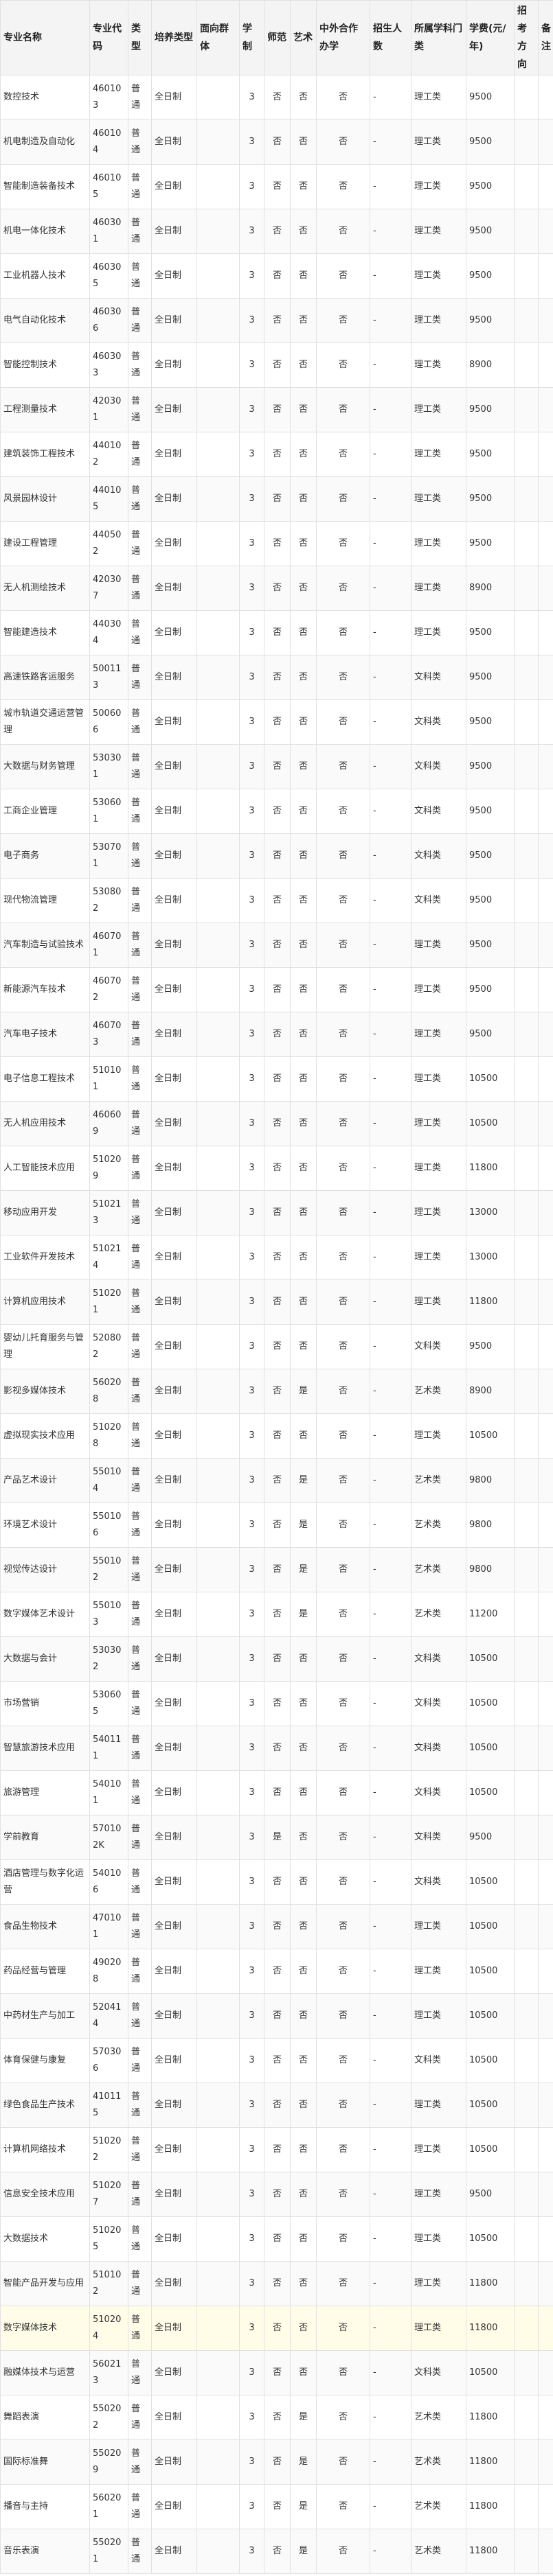 Image resolution: width=553 pixels, height=2576 pixels. What do you see at coordinates (276, 1748) in the screenshot?
I see `table-row: 智慧旅游技术应用 540111 普通 全日制 3 否否否 - 文科类 10500` at bounding box center [276, 1748].